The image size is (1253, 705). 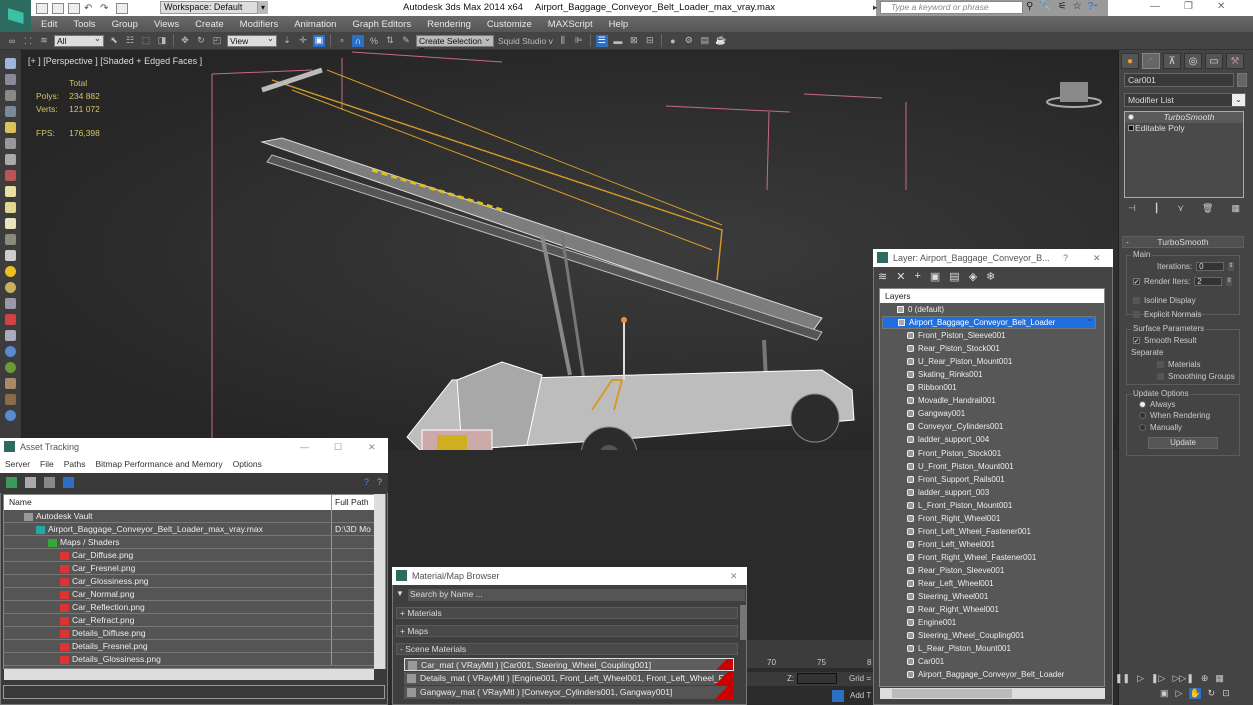 What do you see at coordinates (618, 41) in the screenshot?
I see `graphite-ribbon-icon: ▬` at bounding box center [618, 41].